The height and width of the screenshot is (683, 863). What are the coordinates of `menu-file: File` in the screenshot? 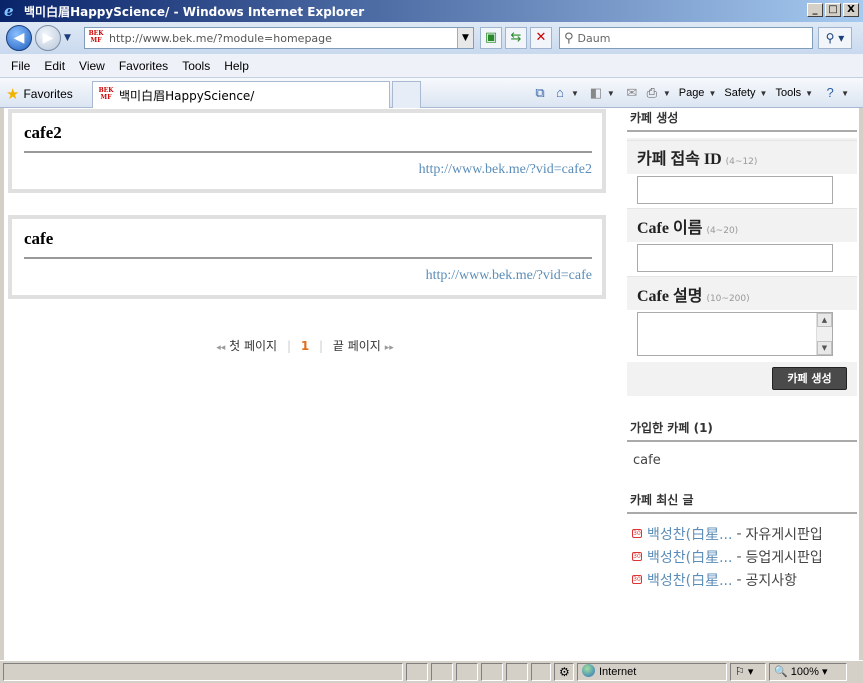 It's located at (20, 66).